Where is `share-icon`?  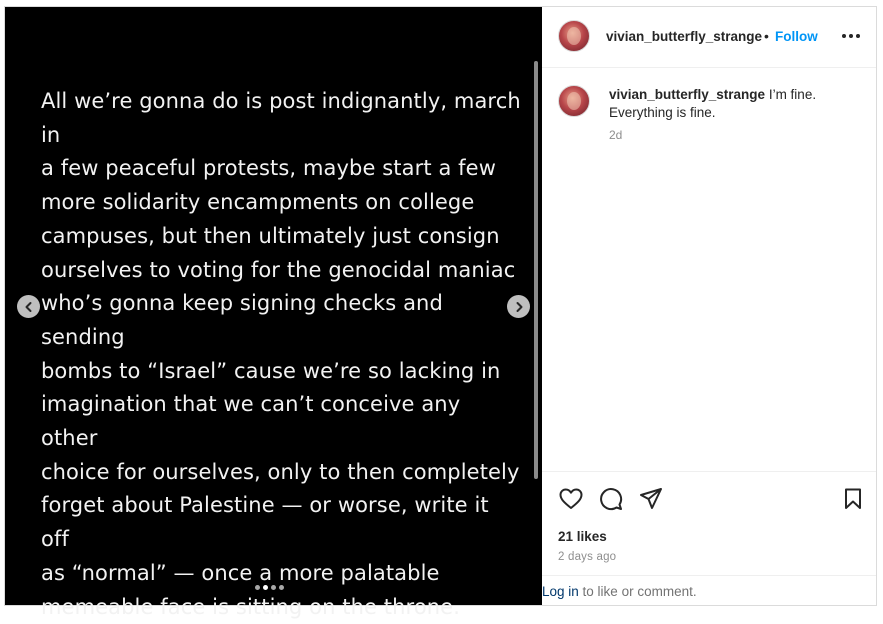 share-icon is located at coordinates (651, 498).